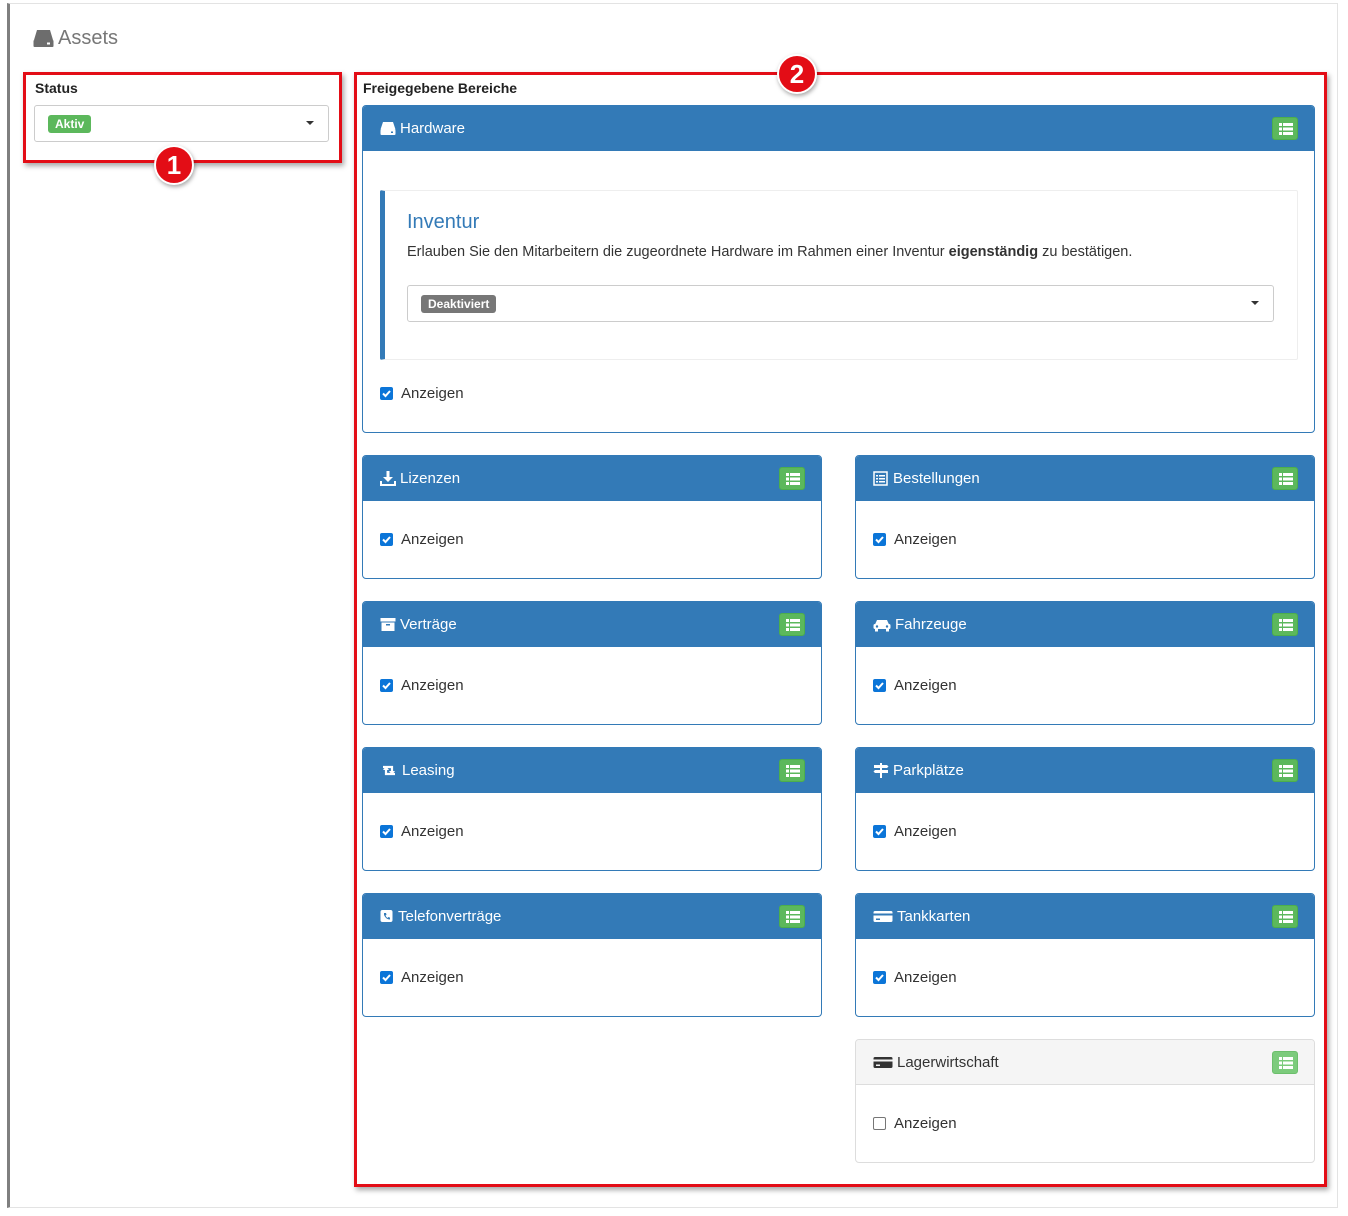 The image size is (1348, 1216). I want to click on annotation-marker-2: 2, so click(797, 74).